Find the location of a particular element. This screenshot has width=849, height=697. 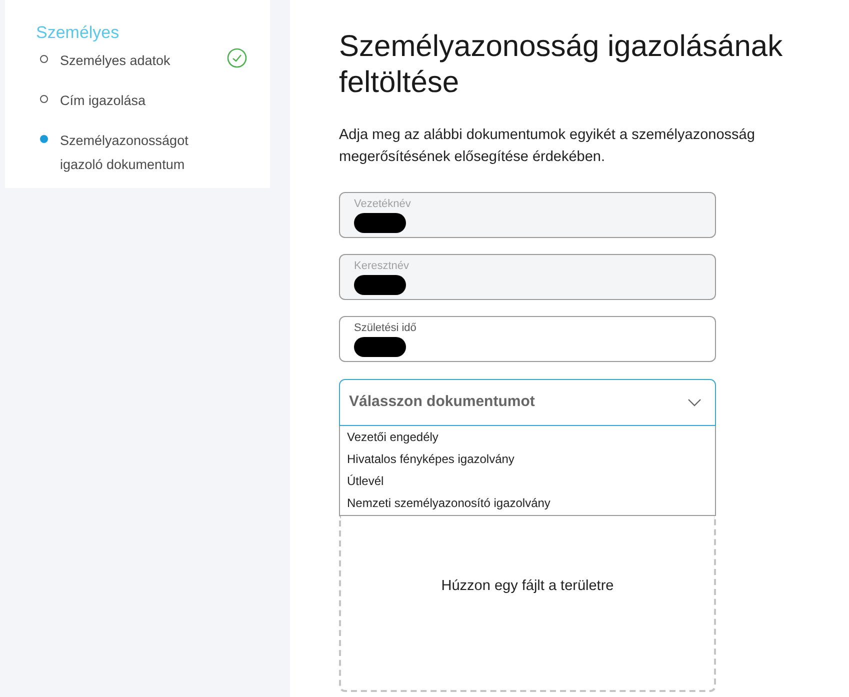

text-field: Születési idő is located at coordinates (527, 339).